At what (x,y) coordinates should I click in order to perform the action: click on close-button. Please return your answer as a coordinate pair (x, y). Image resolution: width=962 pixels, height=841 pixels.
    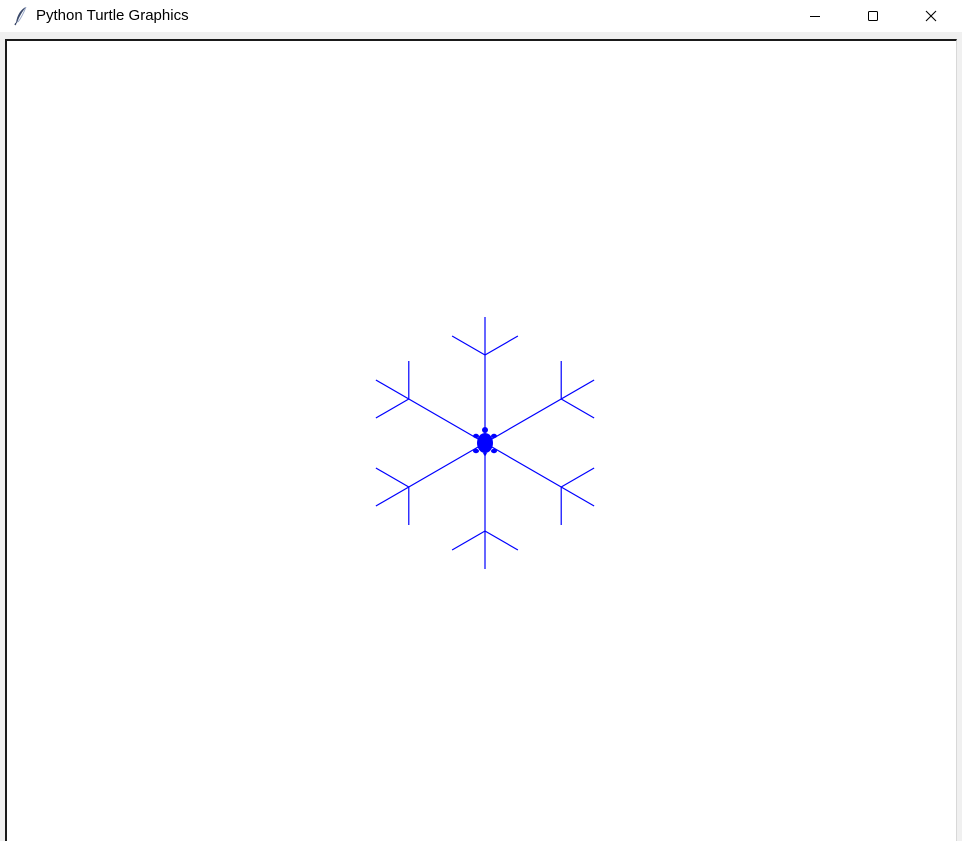
    Looking at the image, I should click on (931, 16).